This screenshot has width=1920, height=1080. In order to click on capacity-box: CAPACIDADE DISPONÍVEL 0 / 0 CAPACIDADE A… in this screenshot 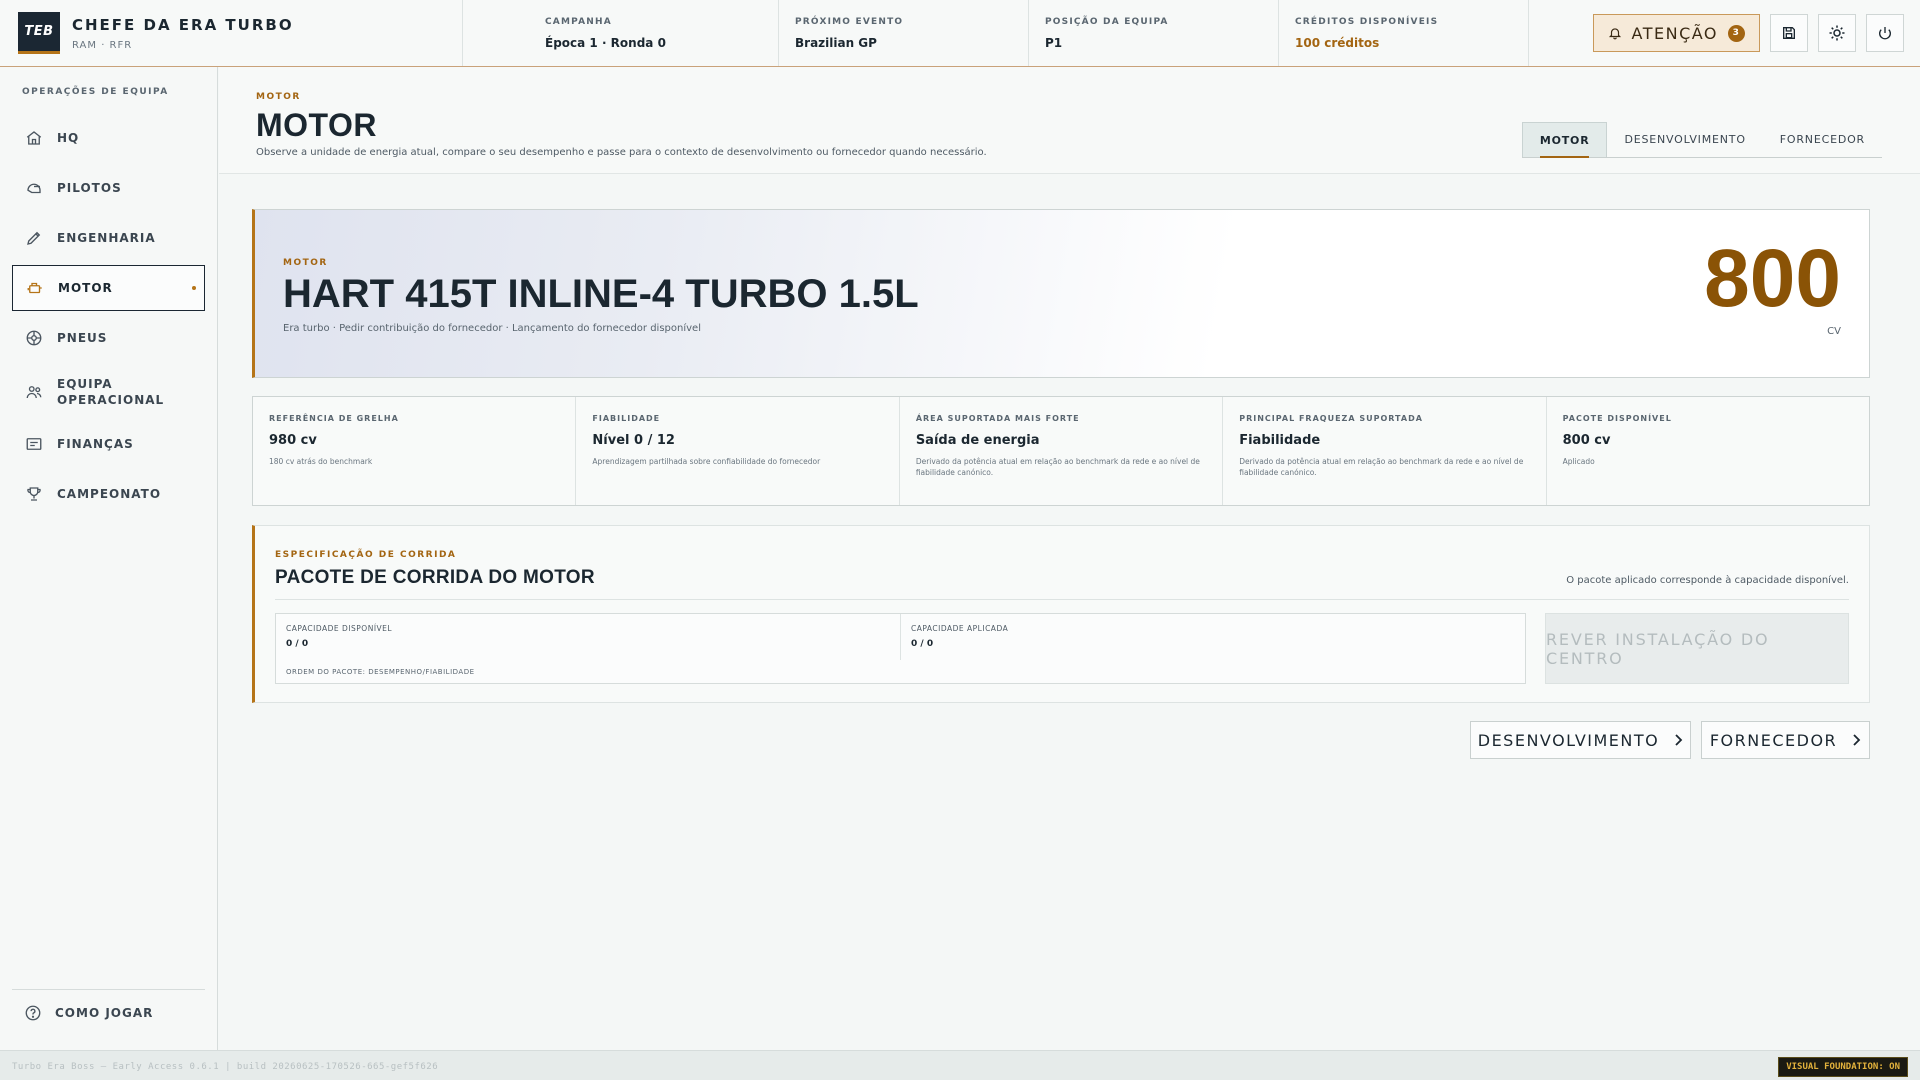, I will do `click(900, 648)`.